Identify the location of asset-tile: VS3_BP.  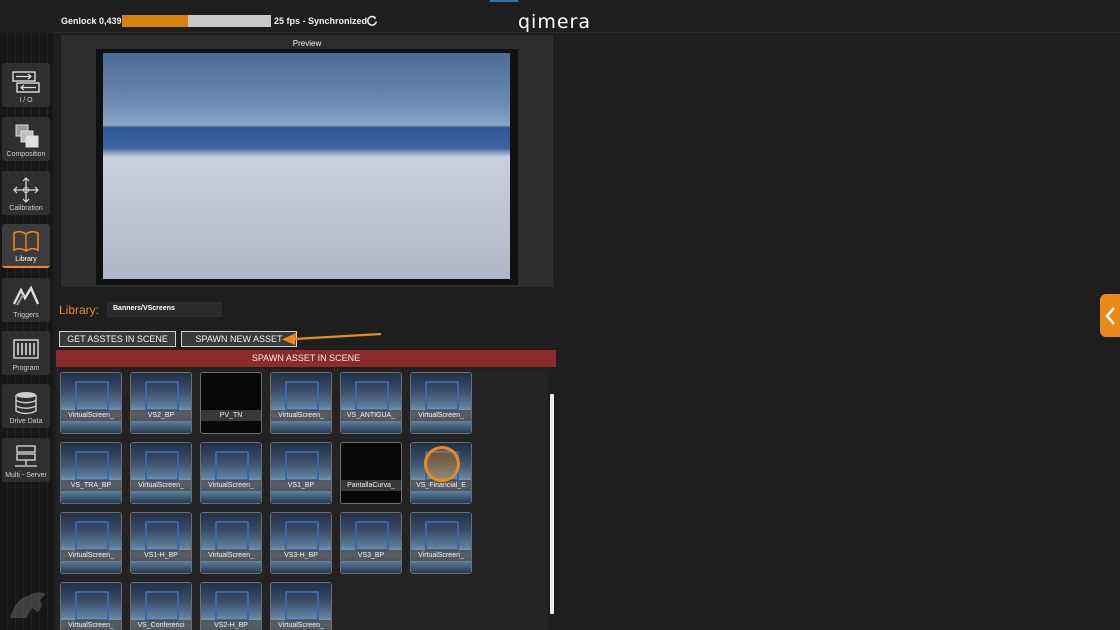
(371, 543).